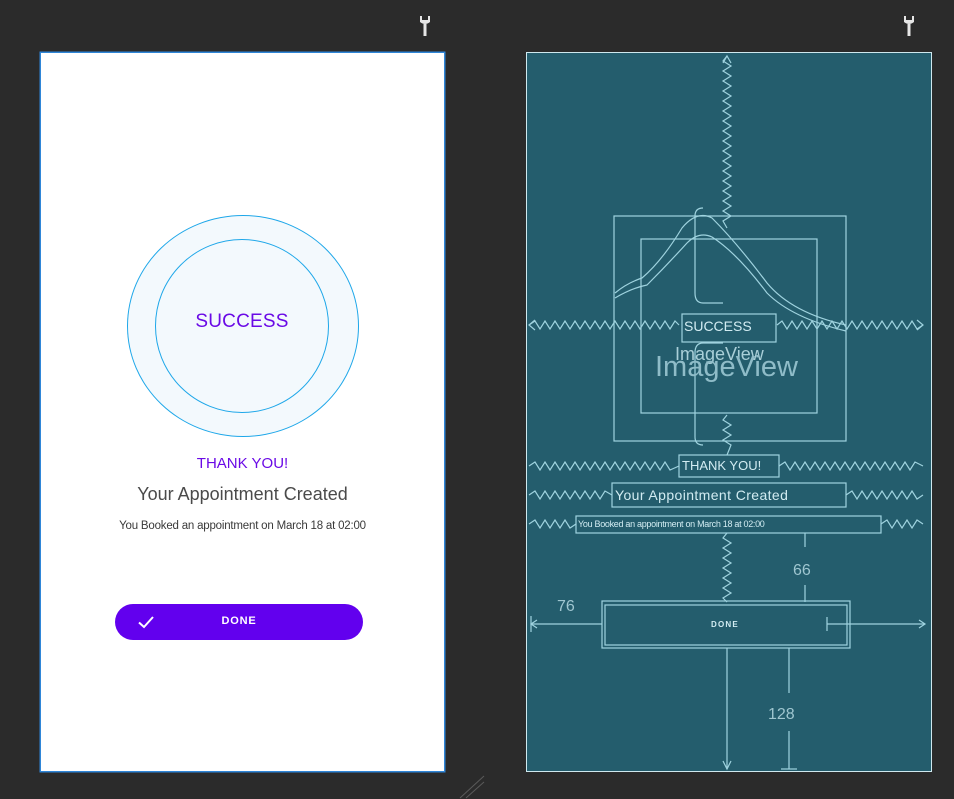 The image size is (954, 799). Describe the element at coordinates (781, 714) in the screenshot. I see `margin-bottom-label: 128` at that location.